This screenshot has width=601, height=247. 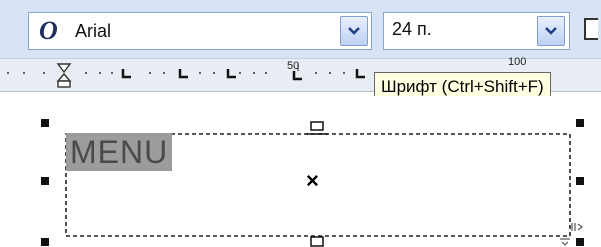 I want to click on bottom-handle, so click(x=317, y=241).